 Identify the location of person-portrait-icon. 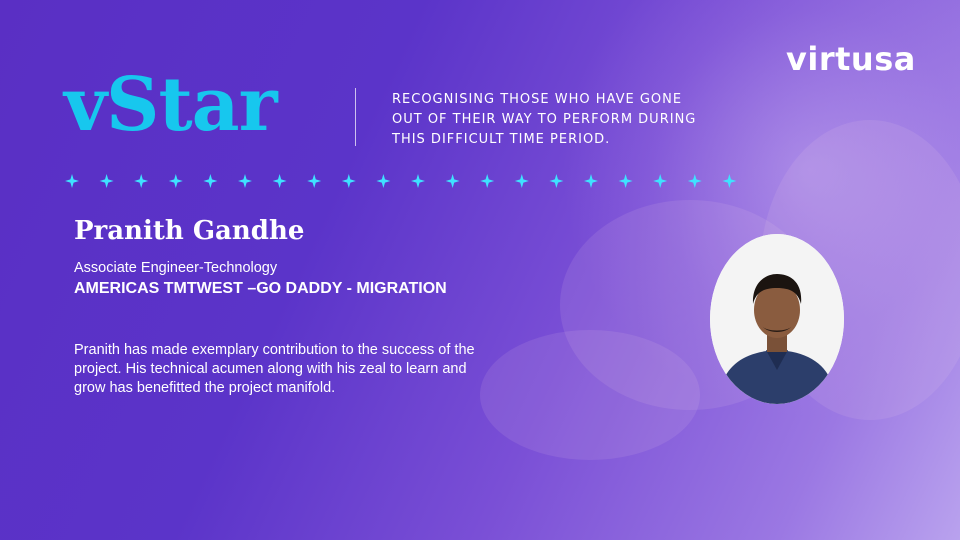
(777, 319).